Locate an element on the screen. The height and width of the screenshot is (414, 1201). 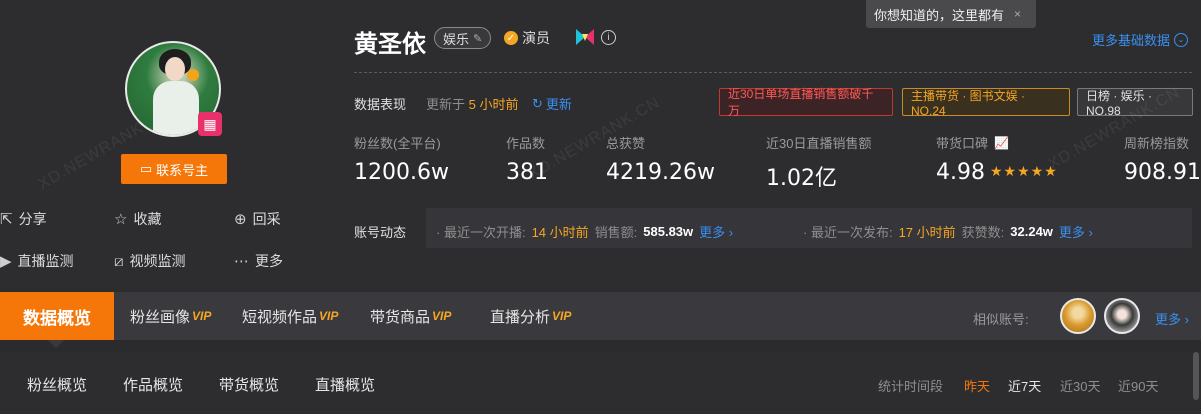
info-icon: i is located at coordinates (608, 37).